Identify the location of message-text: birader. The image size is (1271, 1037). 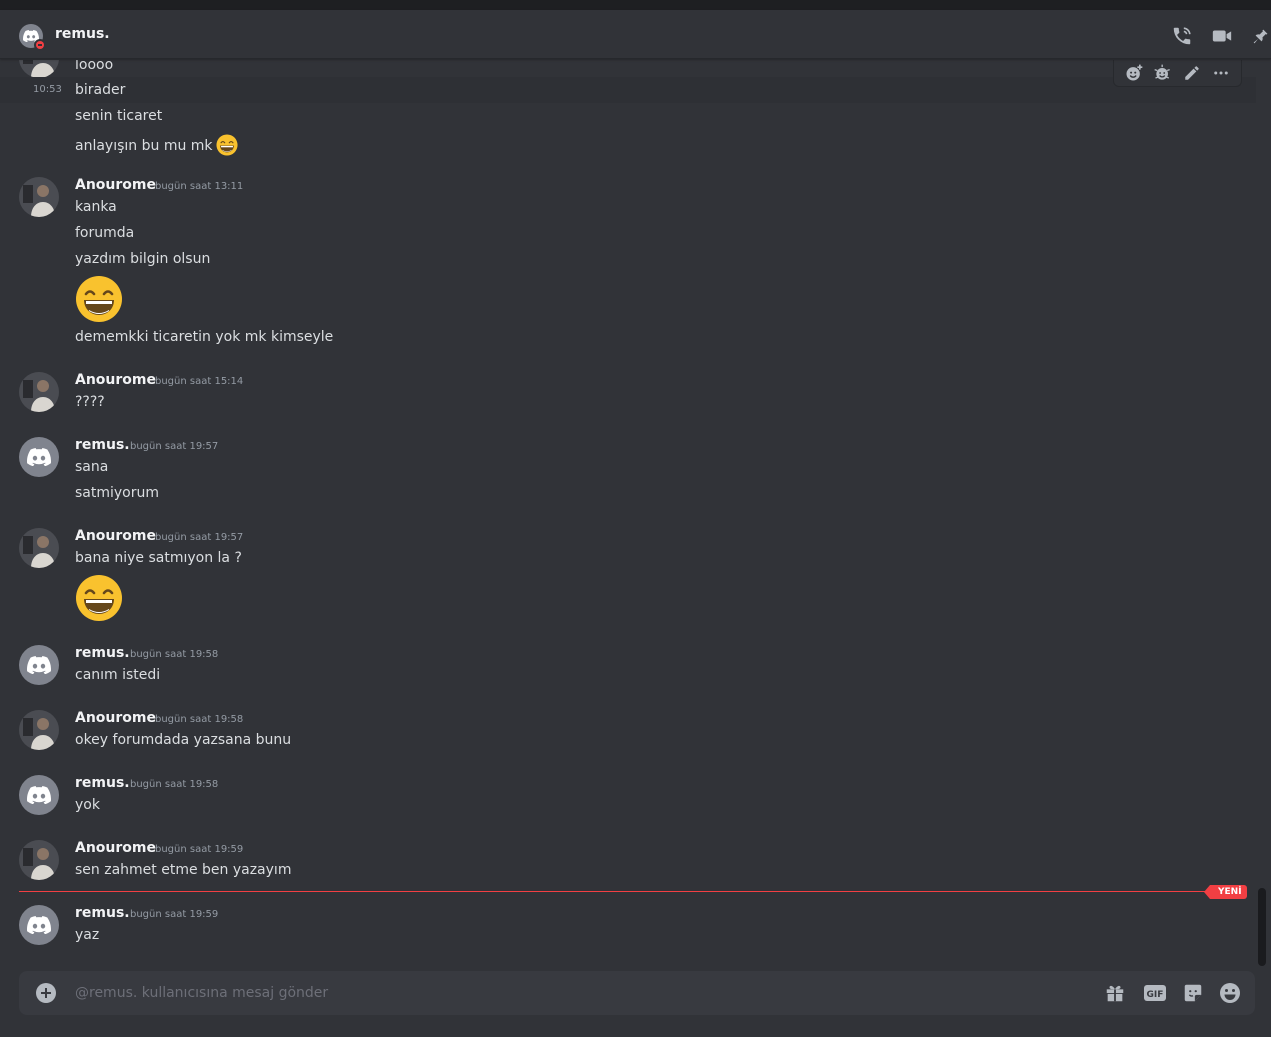
(100, 90).